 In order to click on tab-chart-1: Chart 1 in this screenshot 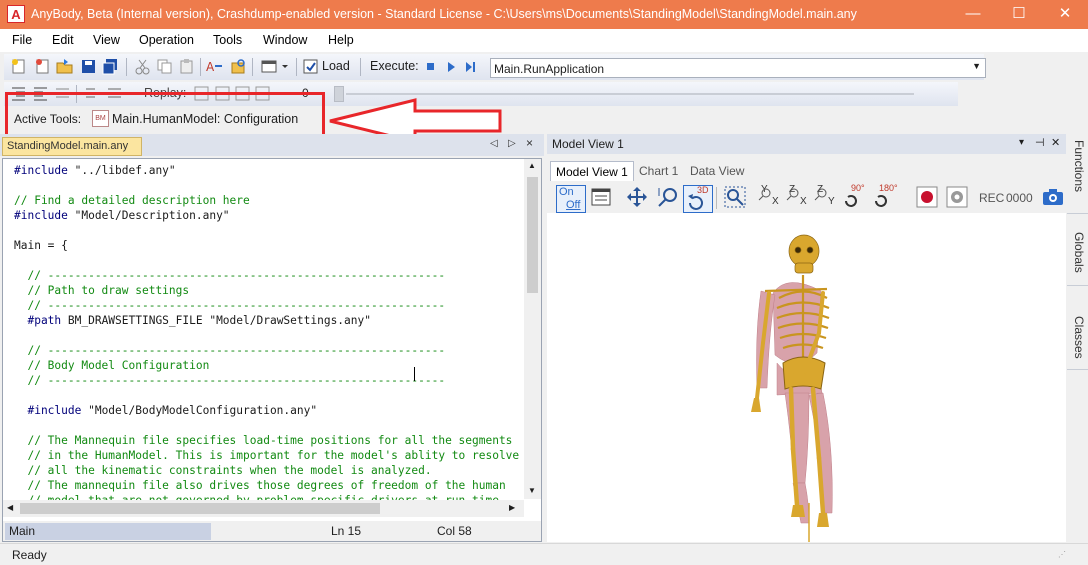, I will do `click(658, 171)`.